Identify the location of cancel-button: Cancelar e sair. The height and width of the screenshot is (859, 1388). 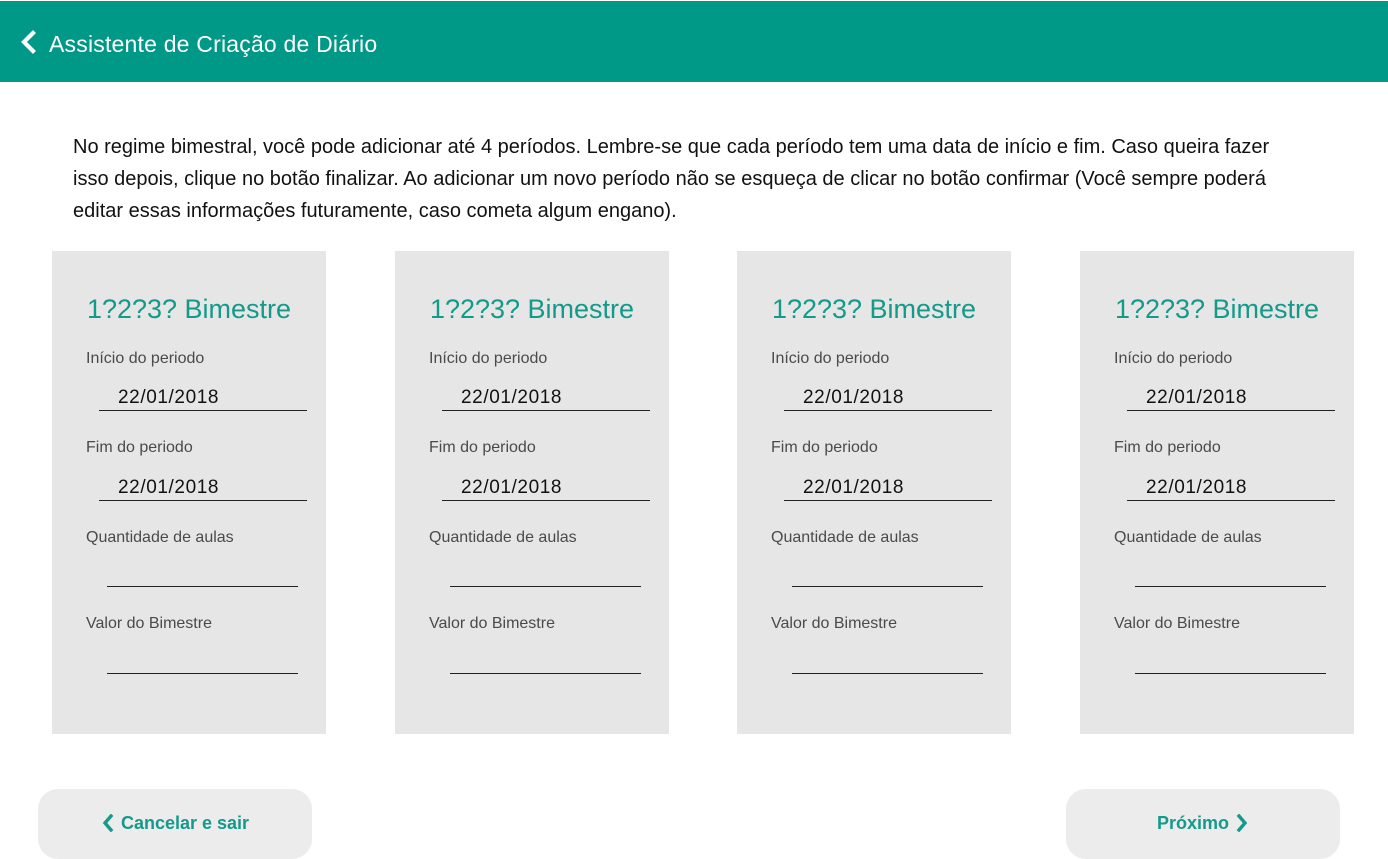
(175, 824).